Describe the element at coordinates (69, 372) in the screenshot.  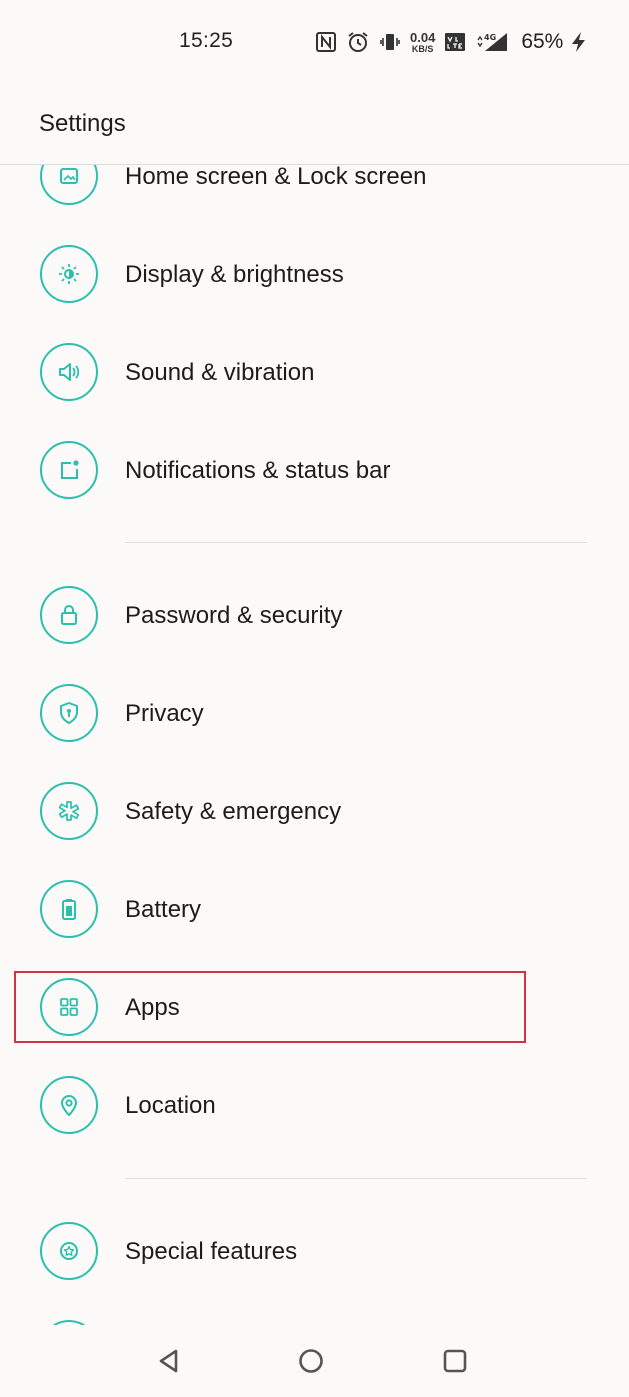
I see `sound-icon` at that location.